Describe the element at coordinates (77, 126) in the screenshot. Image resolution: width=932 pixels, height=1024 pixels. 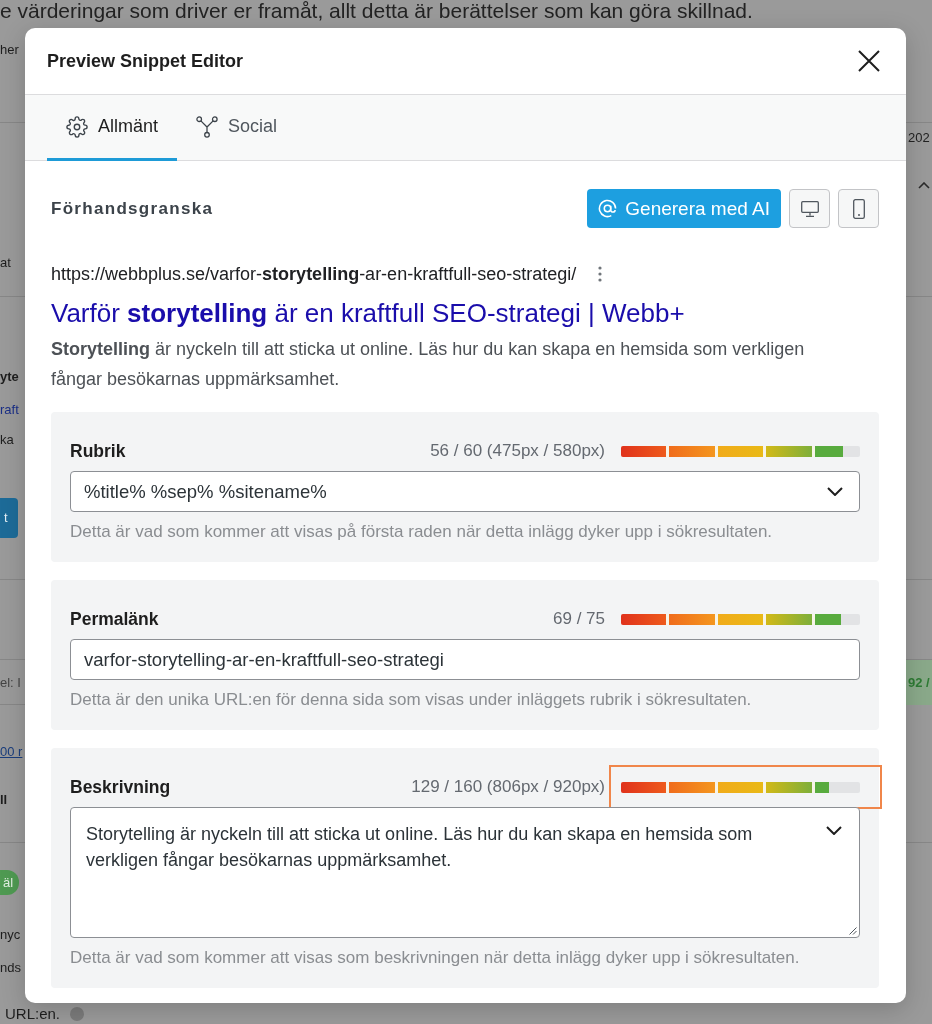
I see `gear-icon` at that location.